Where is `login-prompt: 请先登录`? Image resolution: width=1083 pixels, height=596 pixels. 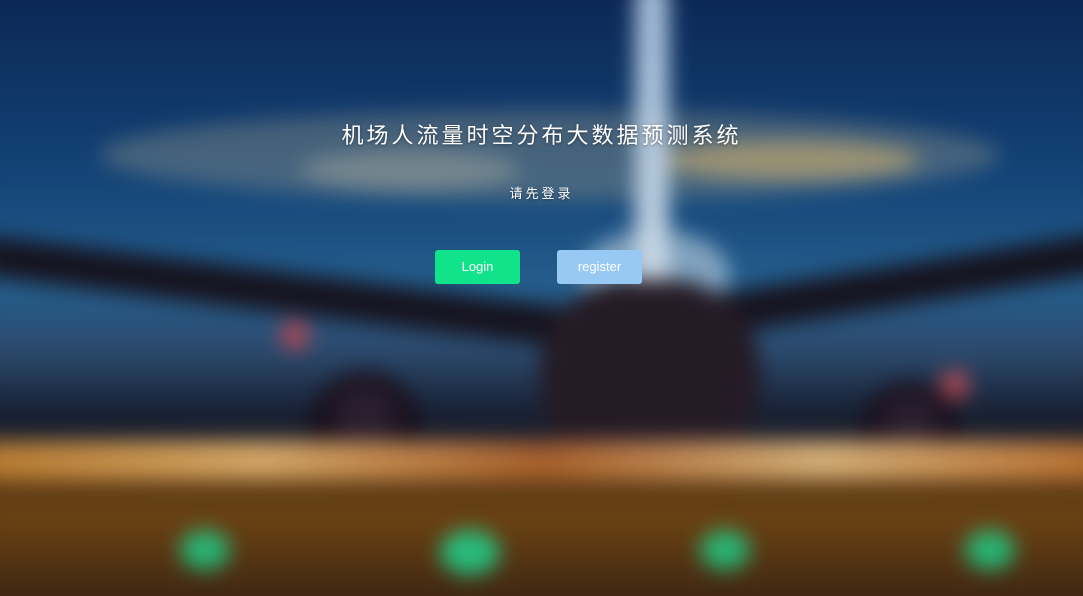 login-prompt: 请先登录 is located at coordinates (541, 194).